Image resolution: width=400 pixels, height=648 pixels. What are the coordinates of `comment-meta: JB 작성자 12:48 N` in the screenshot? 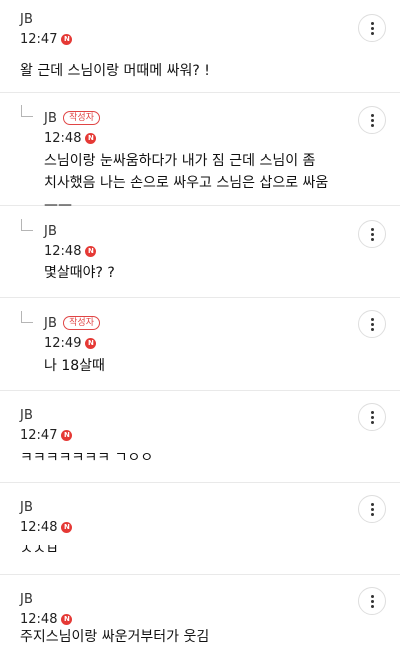 It's located at (72, 128).